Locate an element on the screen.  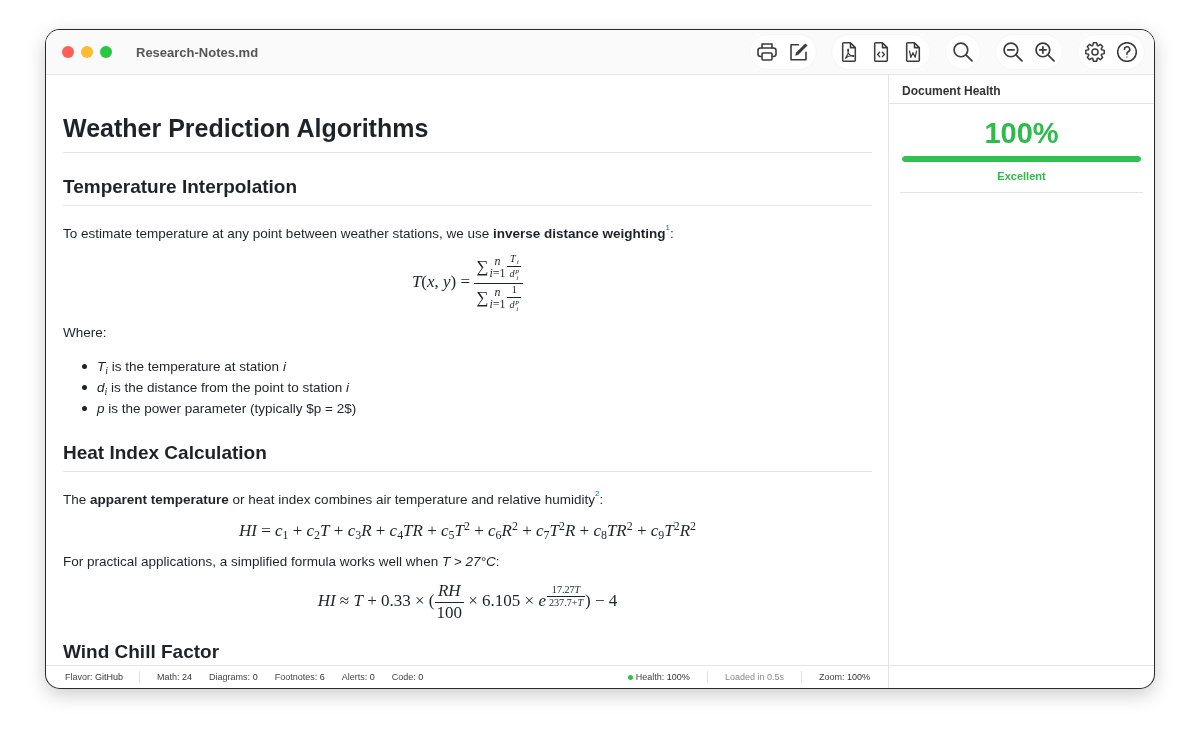
paragraph: Where: is located at coordinates (85, 332).